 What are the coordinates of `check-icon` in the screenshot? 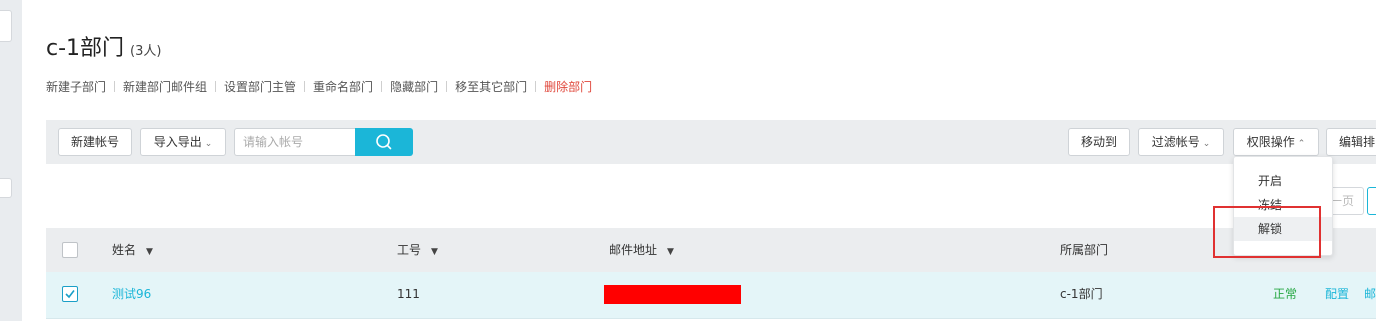 It's located at (70, 294).